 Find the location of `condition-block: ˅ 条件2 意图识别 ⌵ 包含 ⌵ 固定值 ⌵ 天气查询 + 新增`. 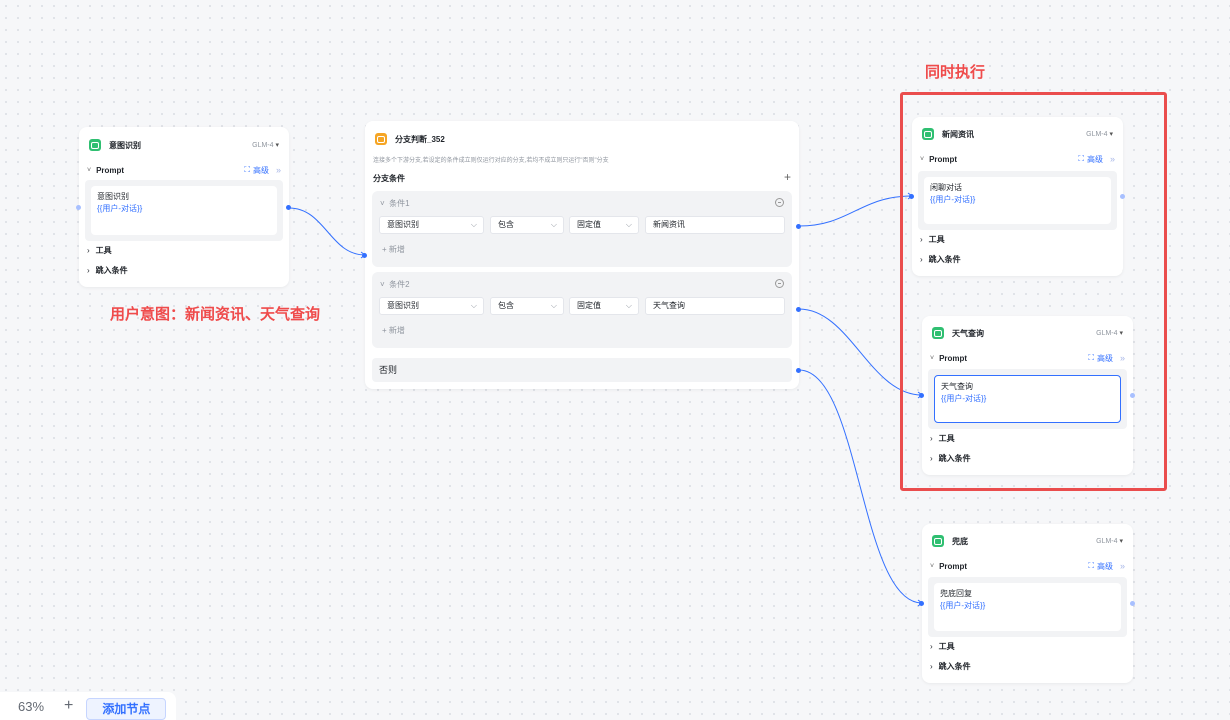

condition-block: ˅ 条件2 意图识别 ⌵ 包含 ⌵ 固定值 ⌵ 天气查询 + 新增 is located at coordinates (582, 310).